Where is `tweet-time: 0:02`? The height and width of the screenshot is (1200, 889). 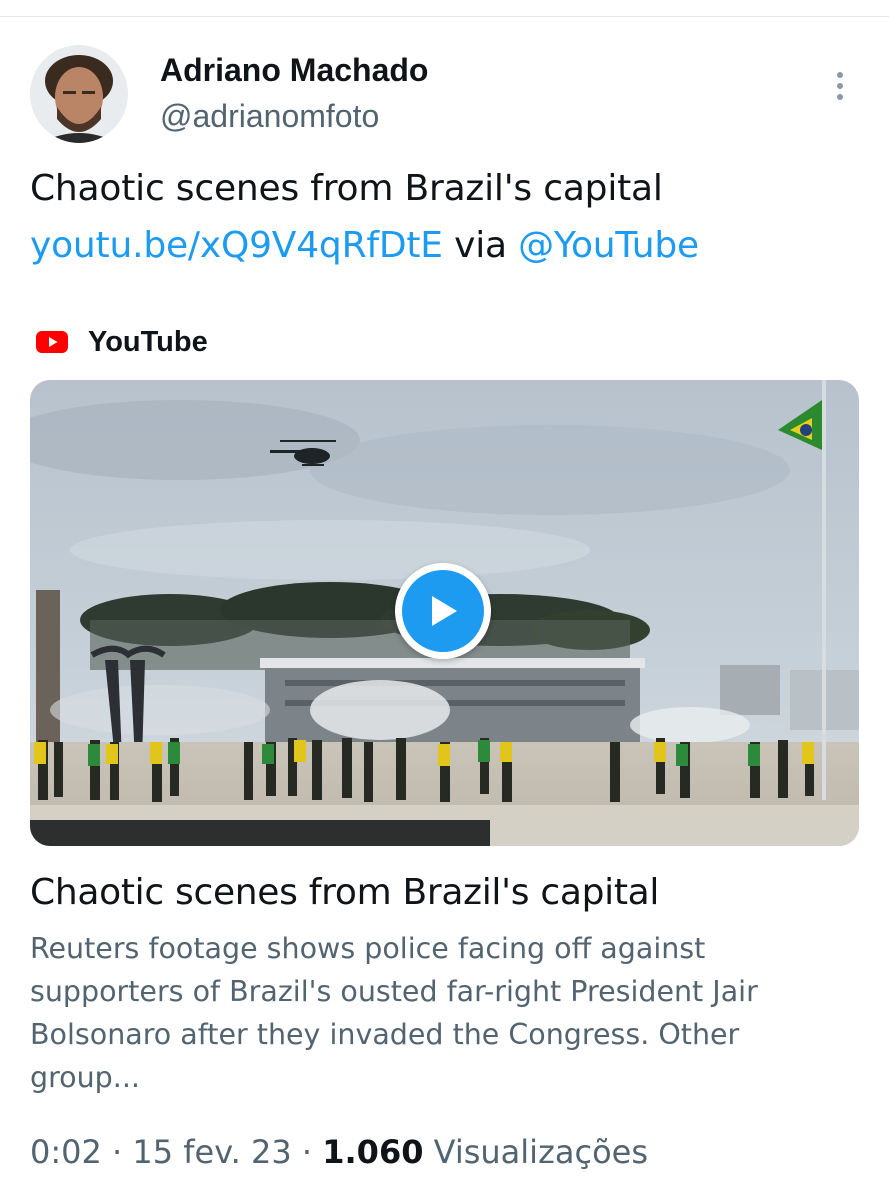
tweet-time: 0:02 is located at coordinates (66, 1152).